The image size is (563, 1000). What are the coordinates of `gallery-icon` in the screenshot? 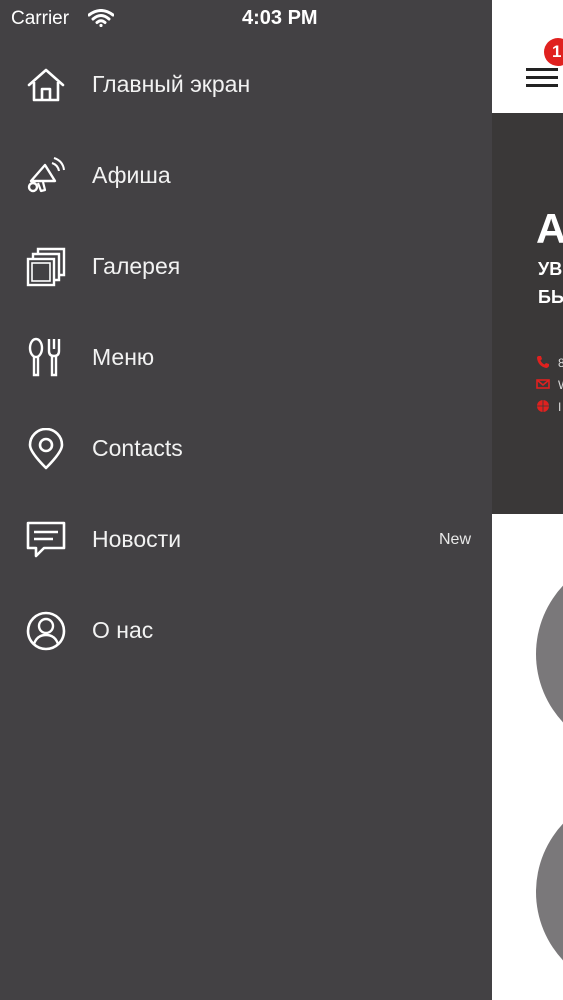 It's located at (46, 267).